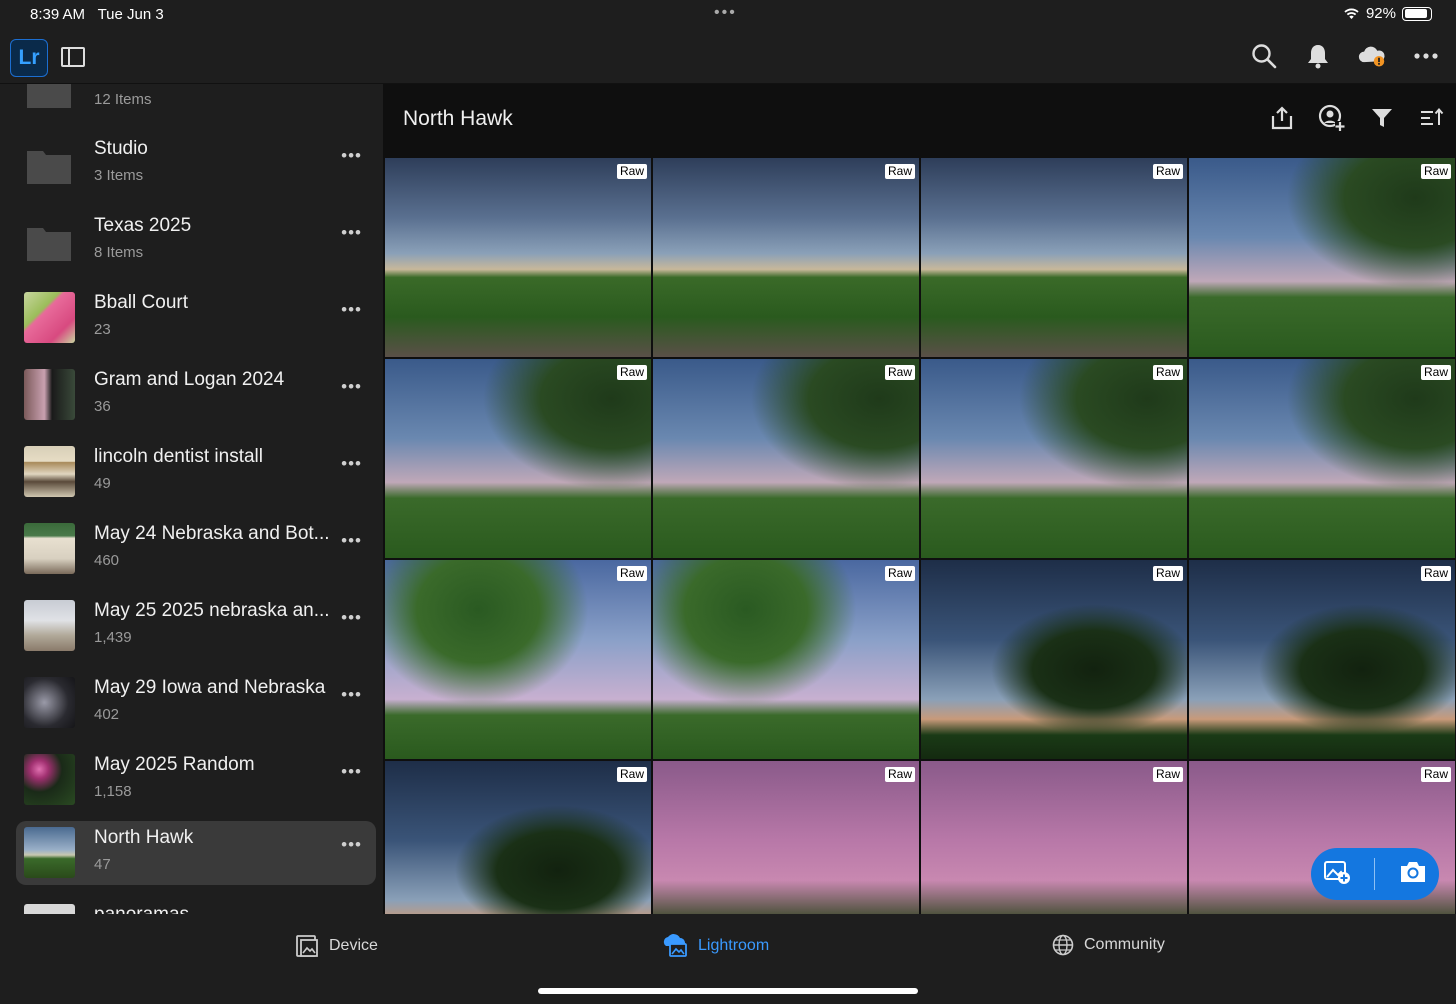 The width and height of the screenshot is (1456, 1004). Describe the element at coordinates (1337, 874) in the screenshot. I see `add-photo-icon` at that location.